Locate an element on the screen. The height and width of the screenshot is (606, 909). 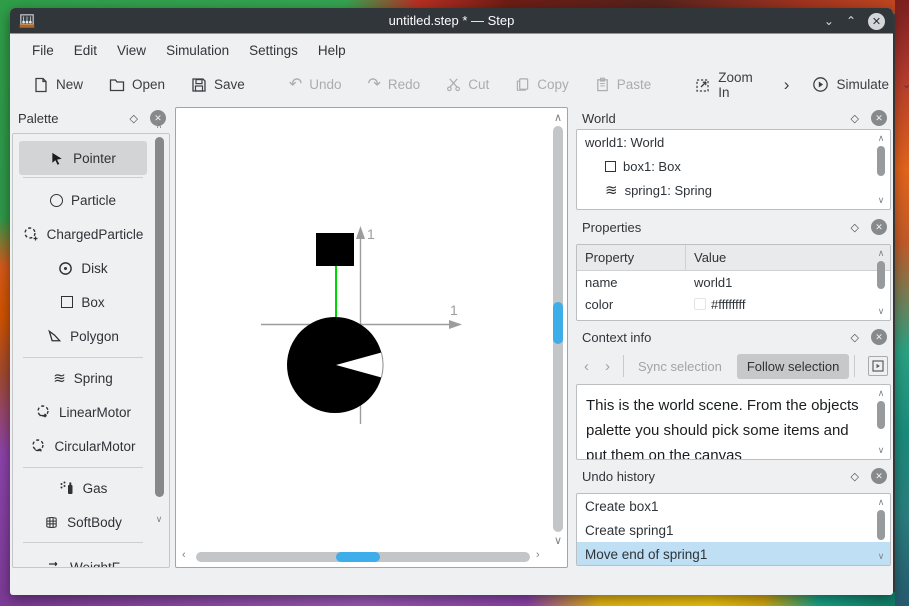
sync-selection-button: Sync selection is located at coordinates (680, 366).